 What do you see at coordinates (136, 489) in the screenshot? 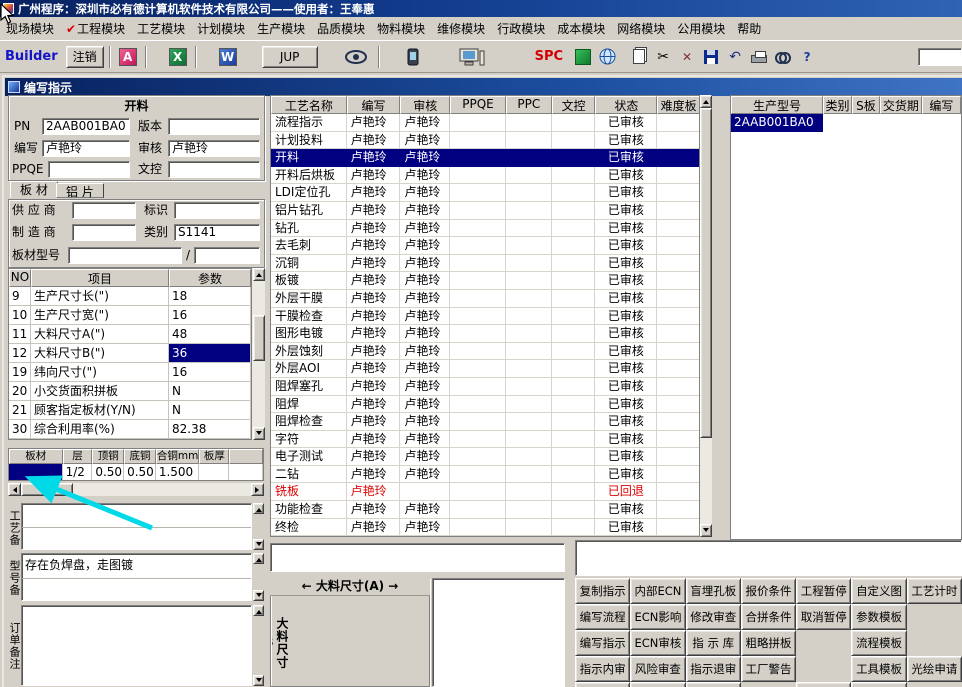
I see `material-hscrollbar` at bounding box center [136, 489].